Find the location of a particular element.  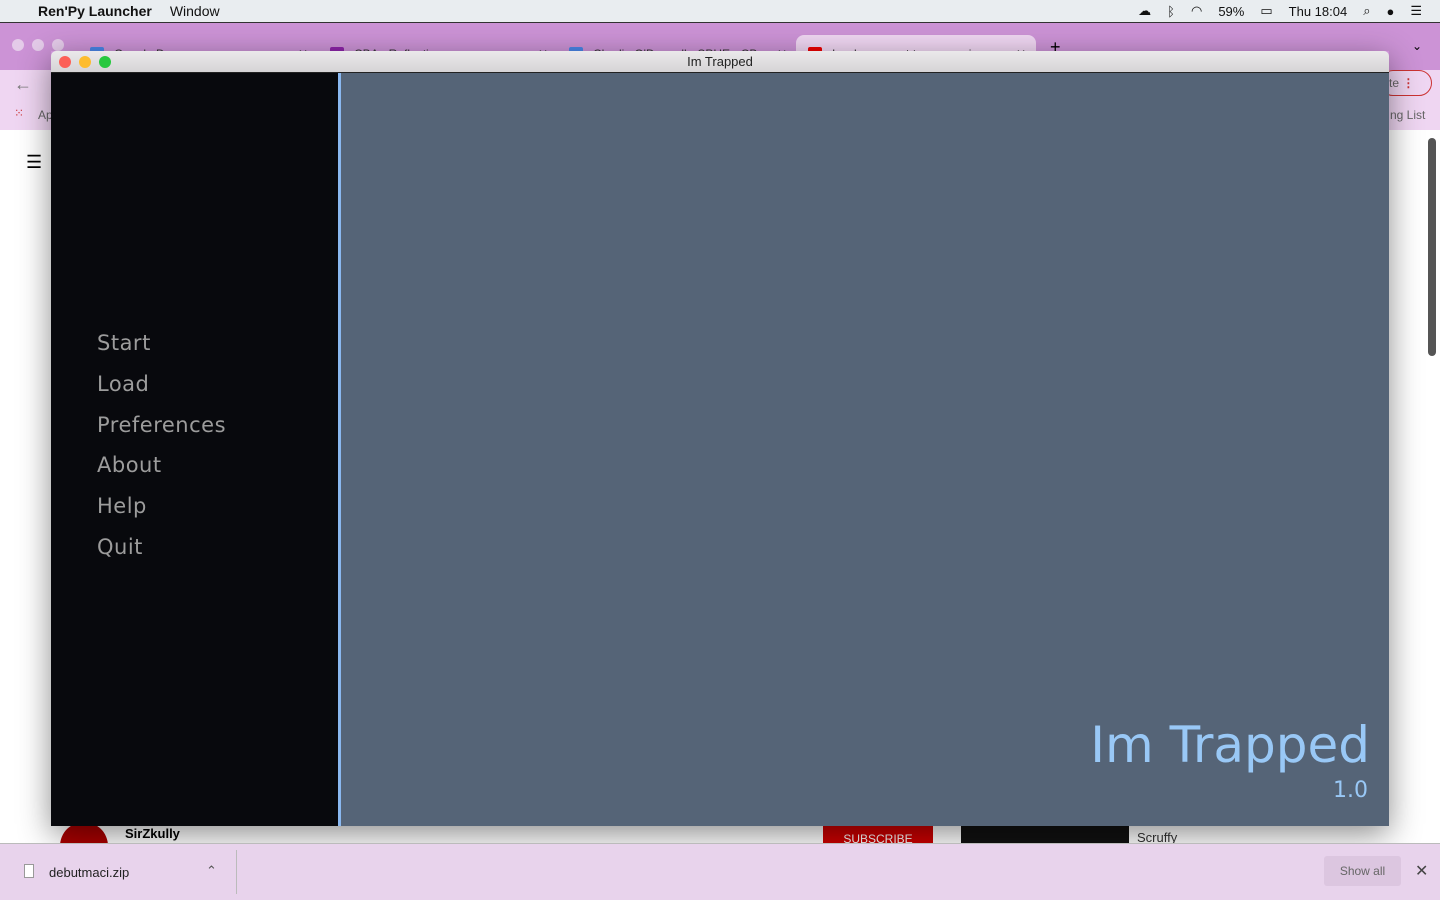

page-scrollbar is located at coordinates (1432, 247).